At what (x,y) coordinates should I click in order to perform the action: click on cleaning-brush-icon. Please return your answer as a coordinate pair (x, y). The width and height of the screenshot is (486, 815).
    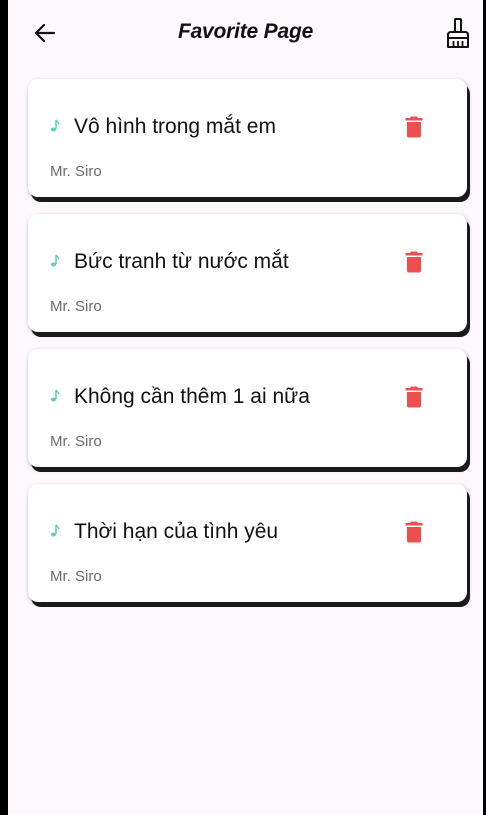
    Looking at the image, I should click on (458, 33).